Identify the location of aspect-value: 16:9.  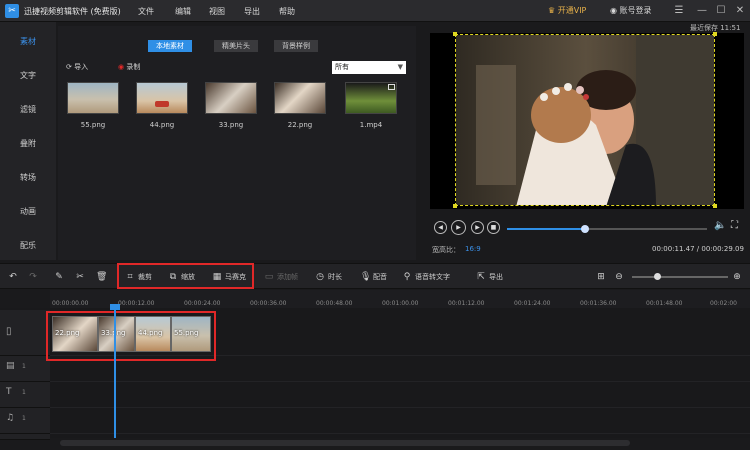
(473, 249).